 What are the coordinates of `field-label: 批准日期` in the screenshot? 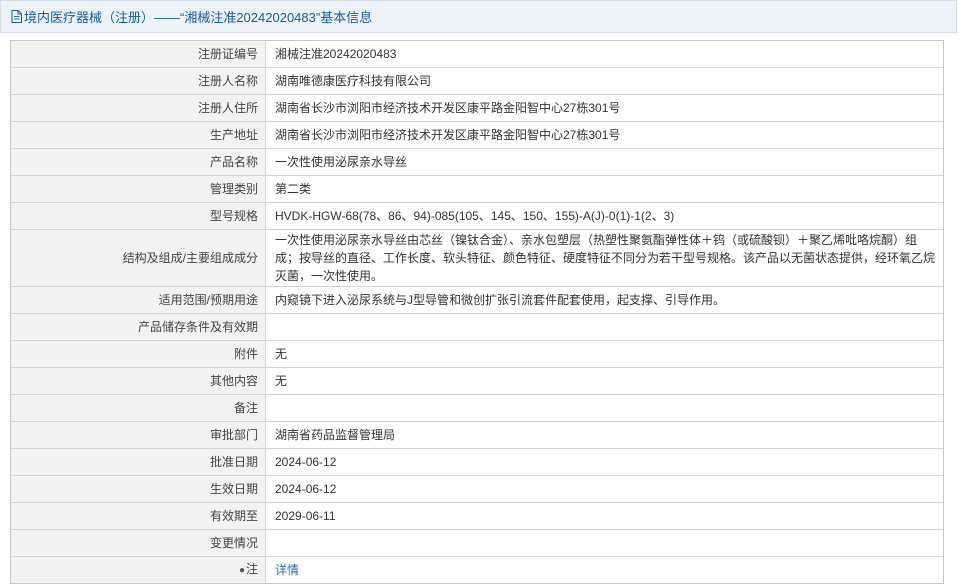 It's located at (138, 462).